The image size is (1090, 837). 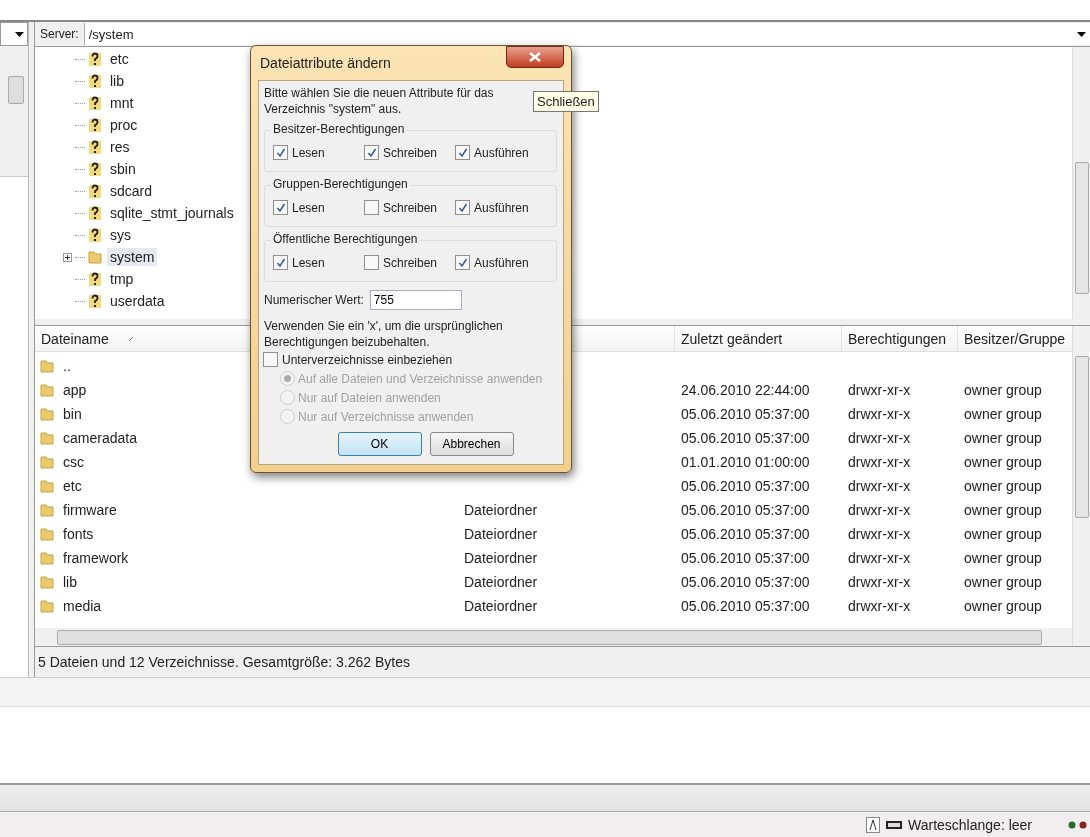 I want to click on file-name: etc, so click(x=72, y=486).